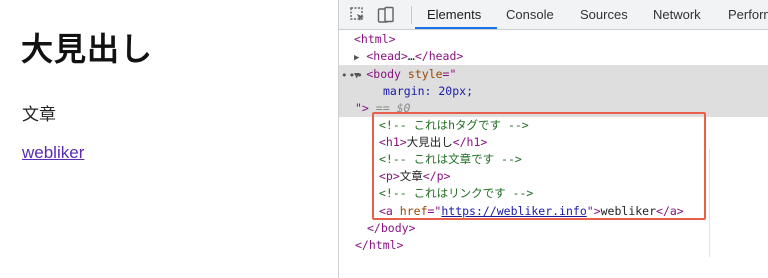 The image size is (768, 278). Describe the element at coordinates (408, 56) in the screenshot. I see `tree-line-head: ▶ <head>…</head>` at that location.